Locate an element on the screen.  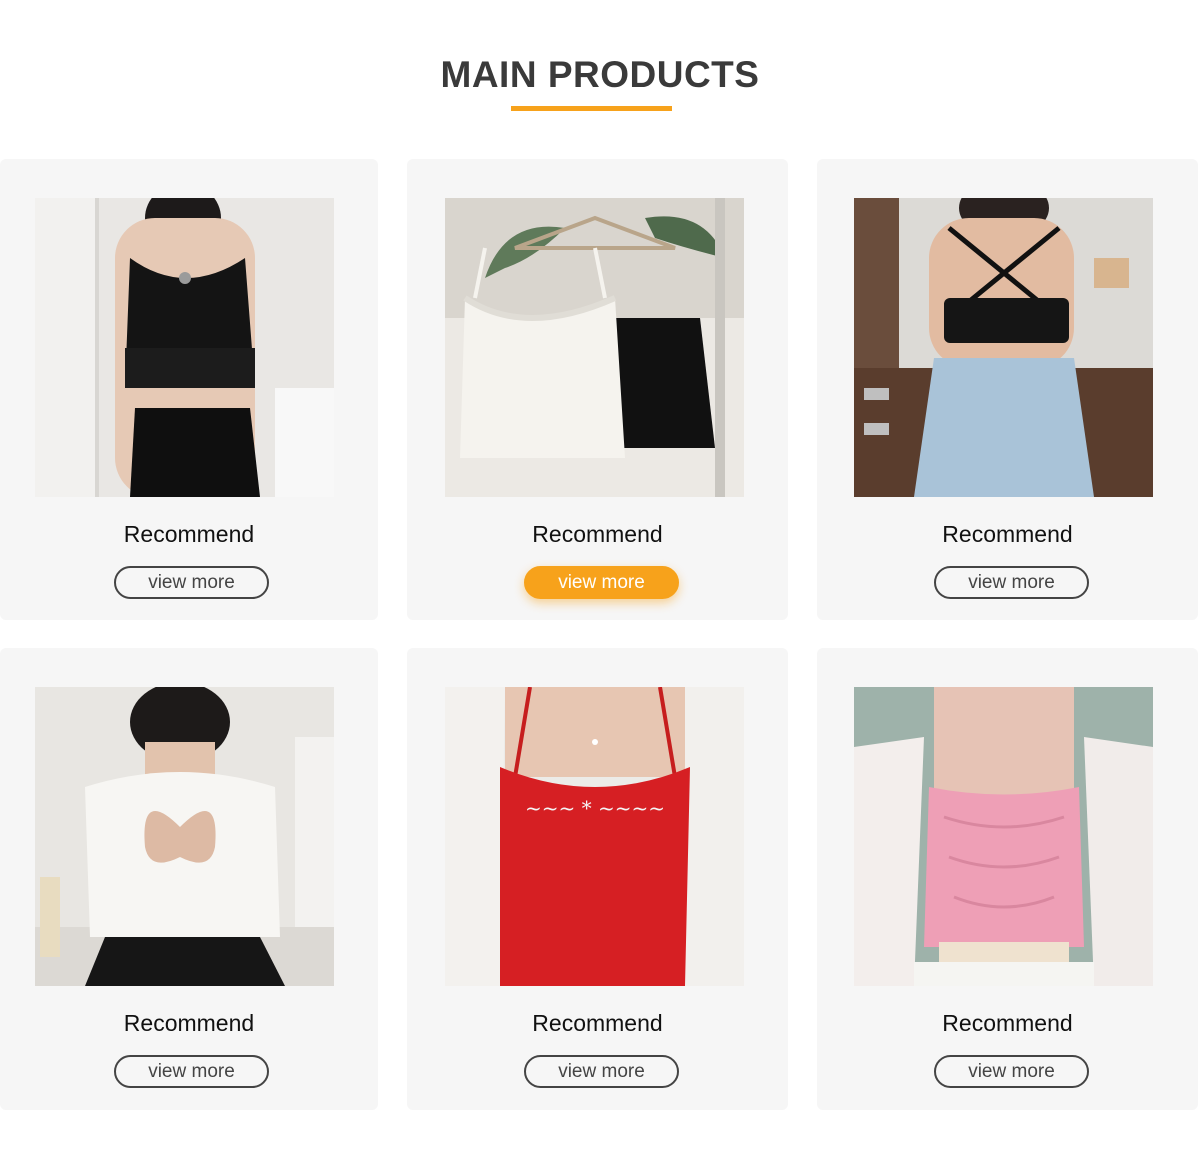
black-cross-back-crop-top-photo is located at coordinates (1003, 347).